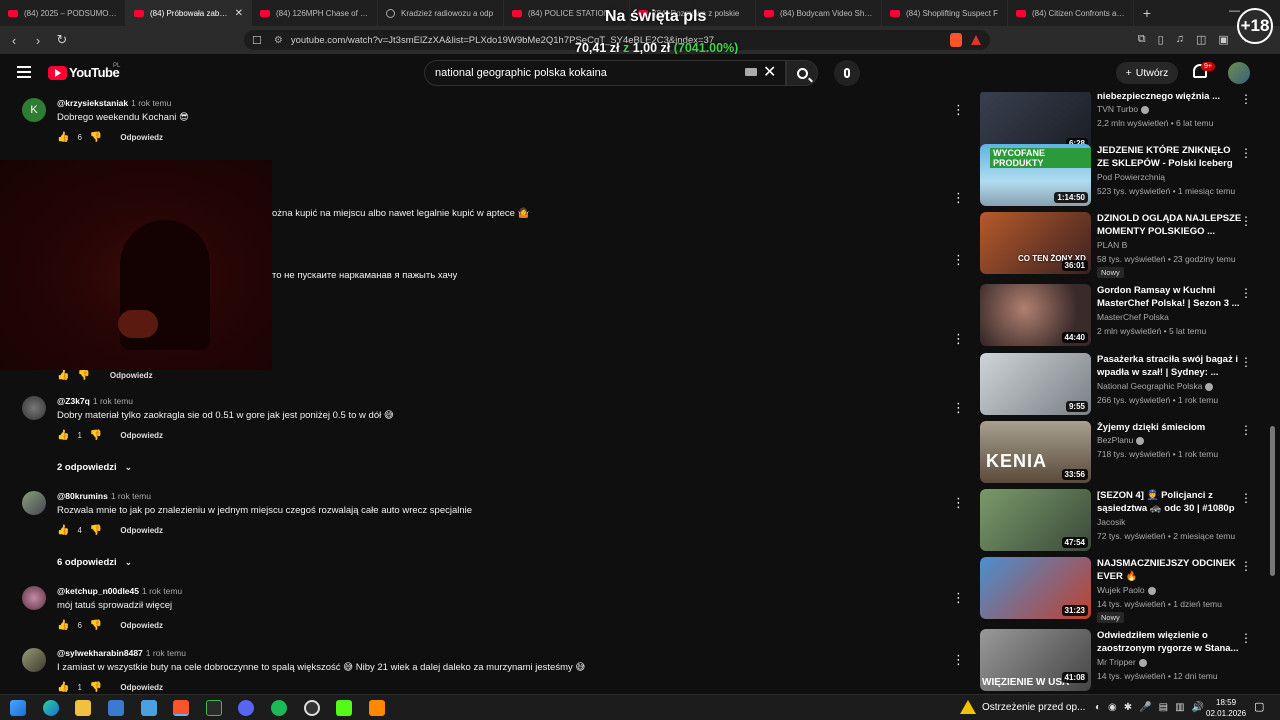 The width and height of the screenshot is (1280, 720). What do you see at coordinates (1180, 39) in the screenshot?
I see `media-icon: ♫` at bounding box center [1180, 39].